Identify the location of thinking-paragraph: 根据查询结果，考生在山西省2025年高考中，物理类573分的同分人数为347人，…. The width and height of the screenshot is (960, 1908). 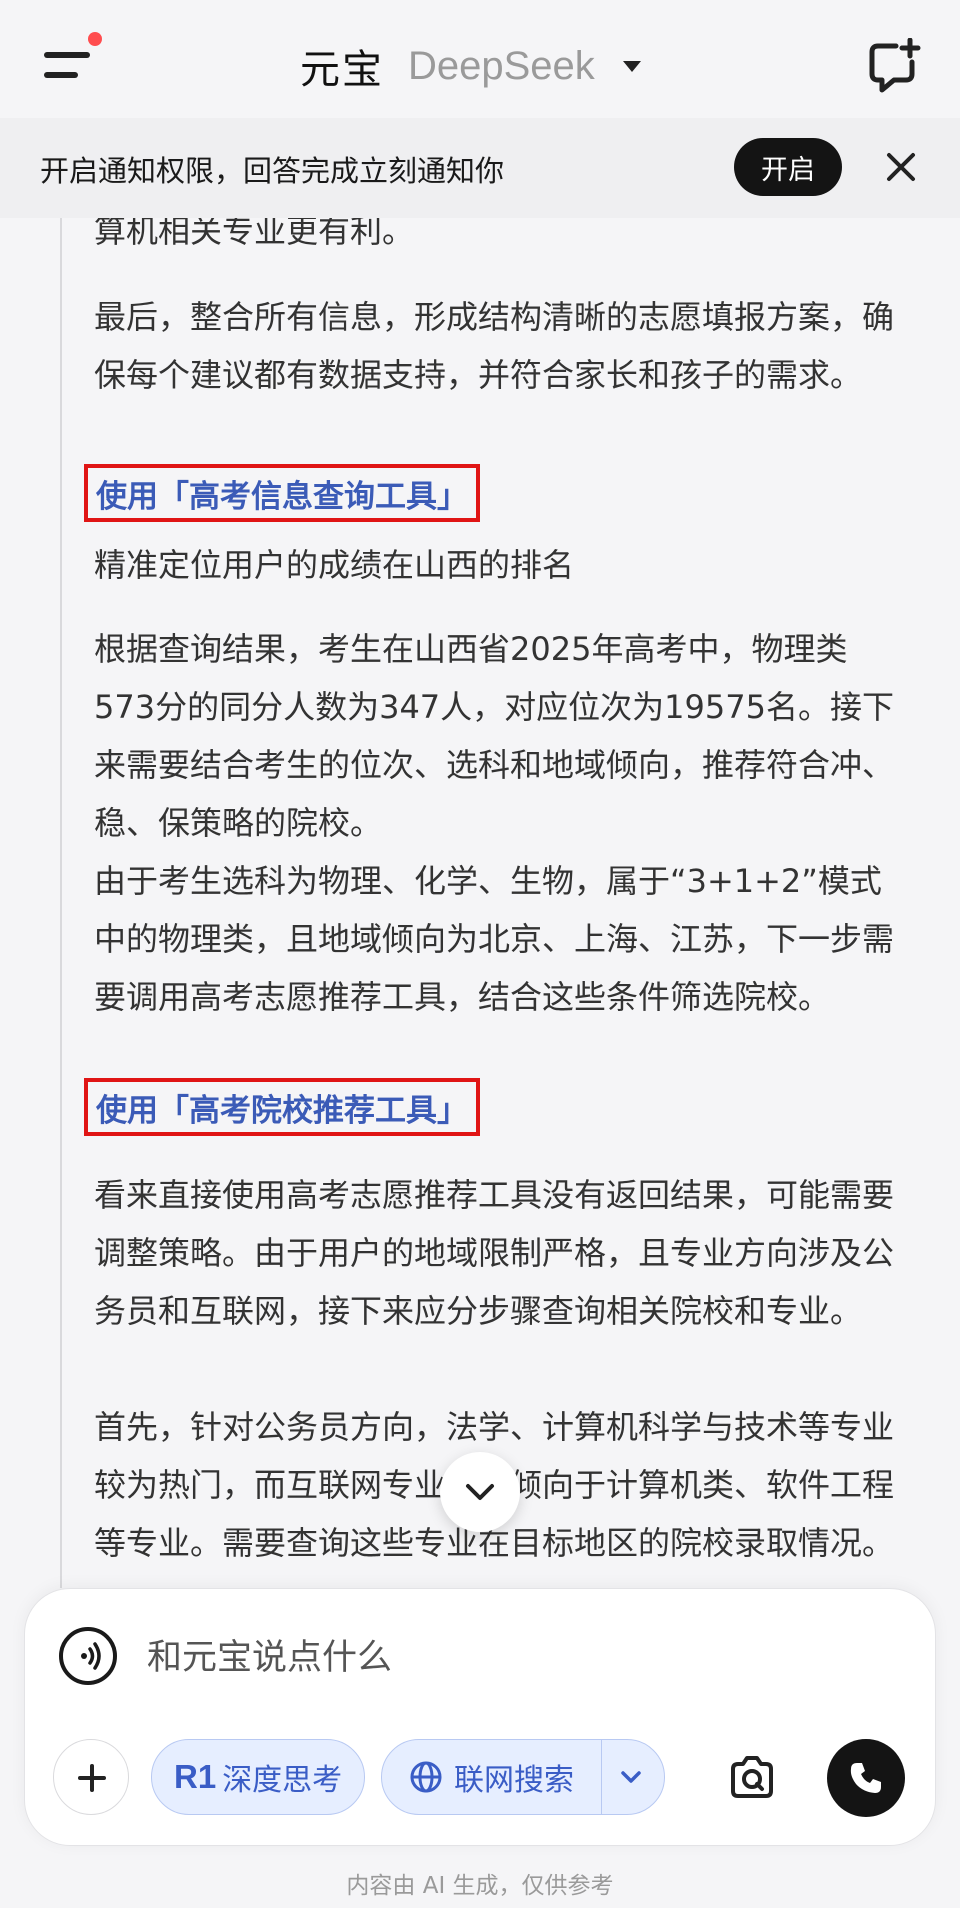
(494, 736).